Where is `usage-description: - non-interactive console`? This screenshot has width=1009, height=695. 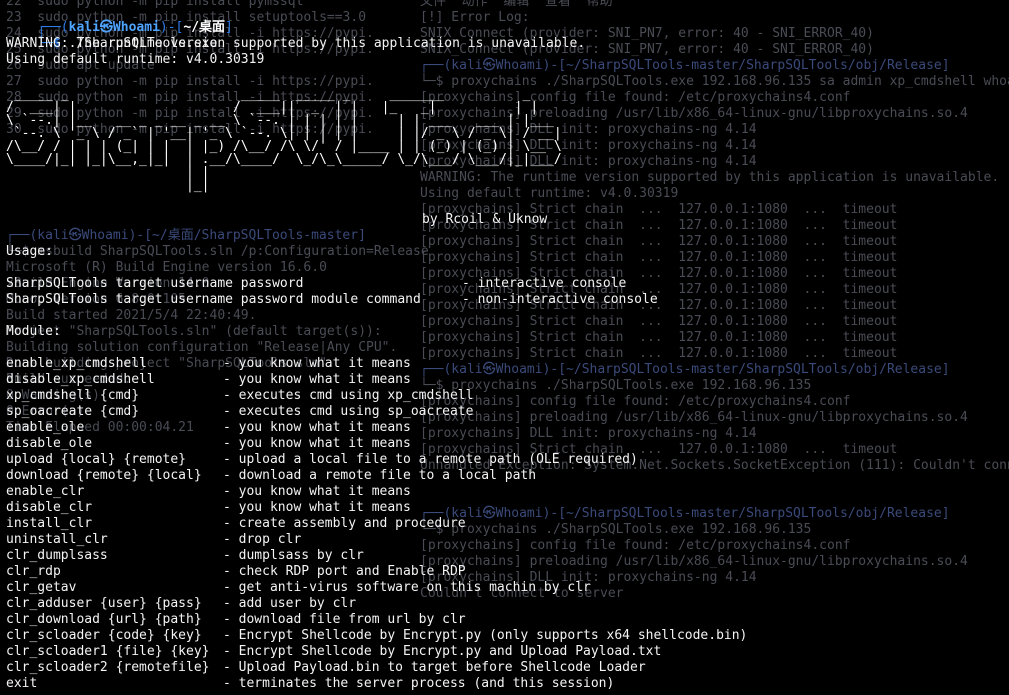
usage-description: - non-interactive console is located at coordinates (560, 299).